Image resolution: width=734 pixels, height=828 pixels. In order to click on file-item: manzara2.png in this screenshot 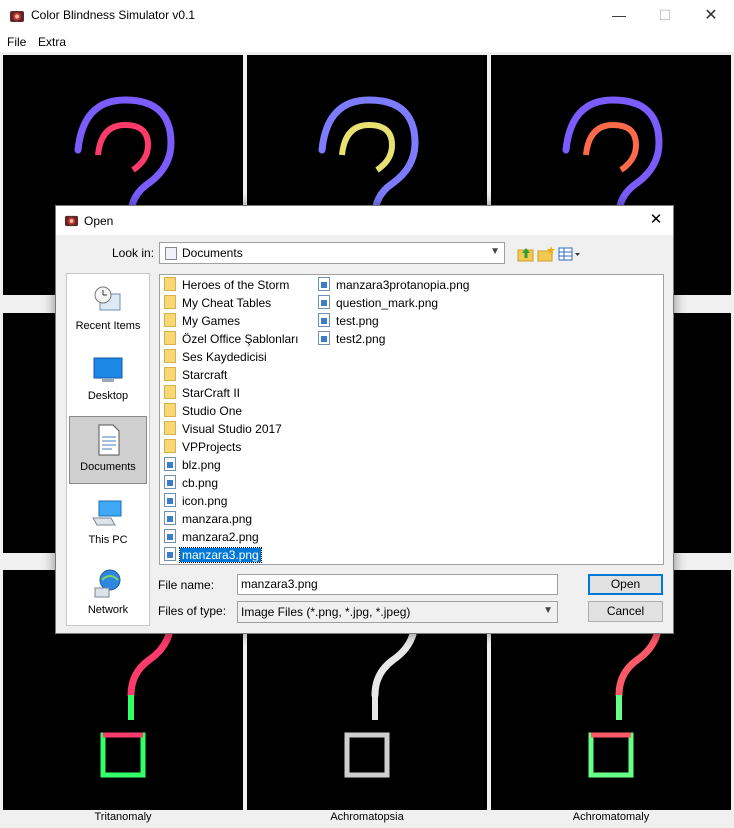, I will do `click(211, 537)`.